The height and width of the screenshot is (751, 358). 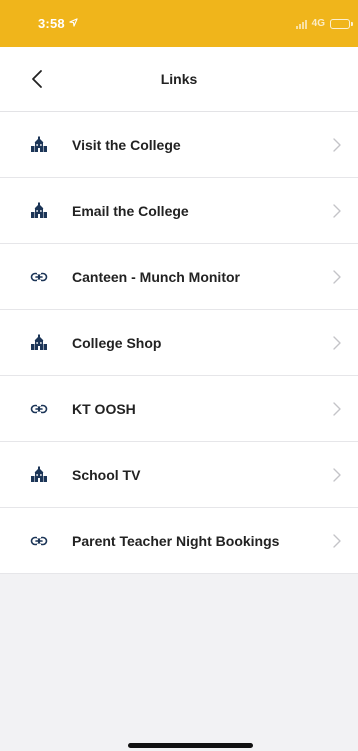 I want to click on status-time: 3:58, so click(x=51, y=23).